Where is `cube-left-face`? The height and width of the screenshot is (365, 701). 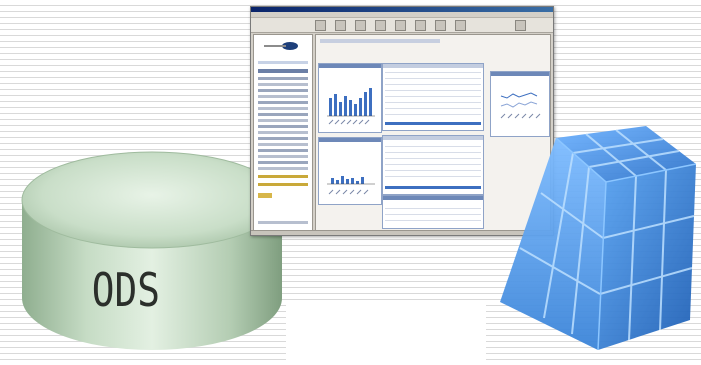 cube-left-face is located at coordinates (553, 244).